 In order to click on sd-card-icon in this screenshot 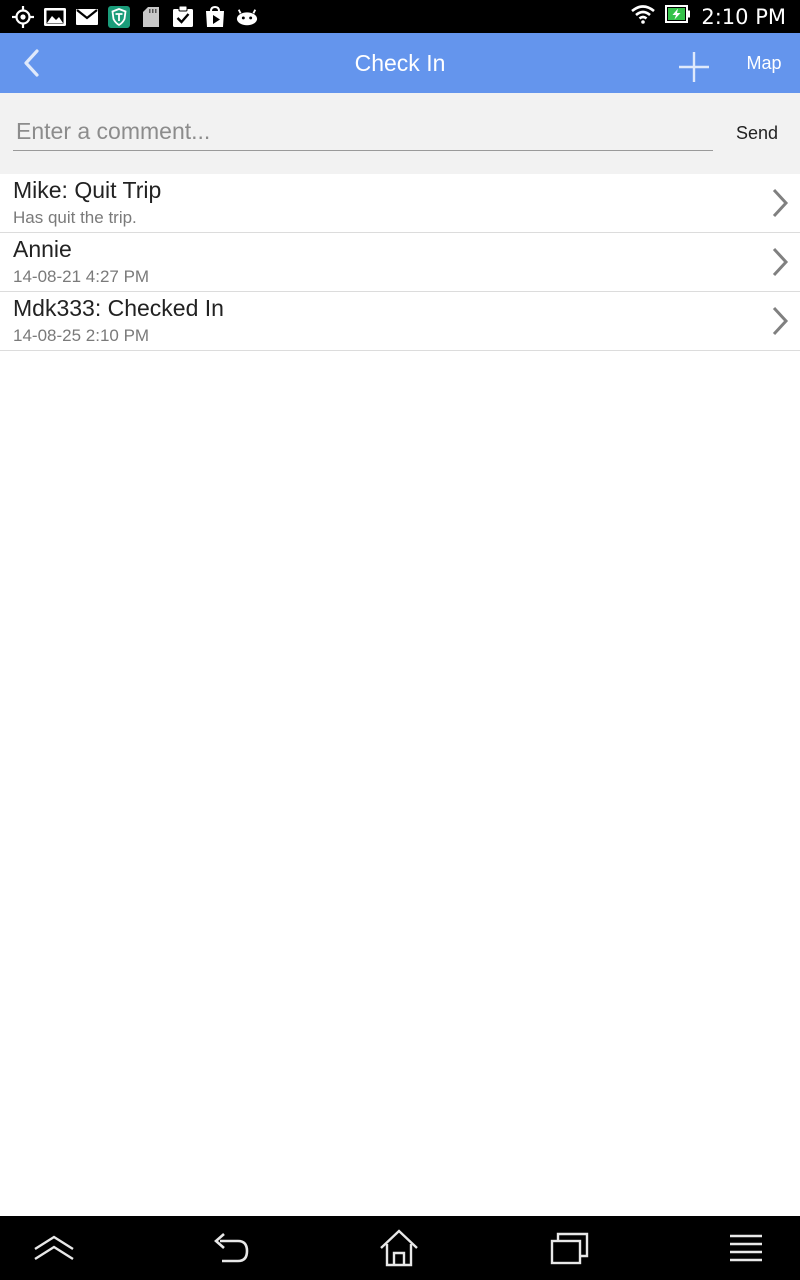, I will do `click(151, 17)`.